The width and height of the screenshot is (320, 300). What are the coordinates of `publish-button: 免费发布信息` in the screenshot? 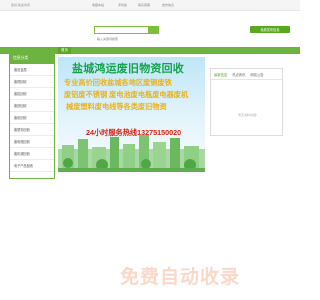 It's located at (270, 29).